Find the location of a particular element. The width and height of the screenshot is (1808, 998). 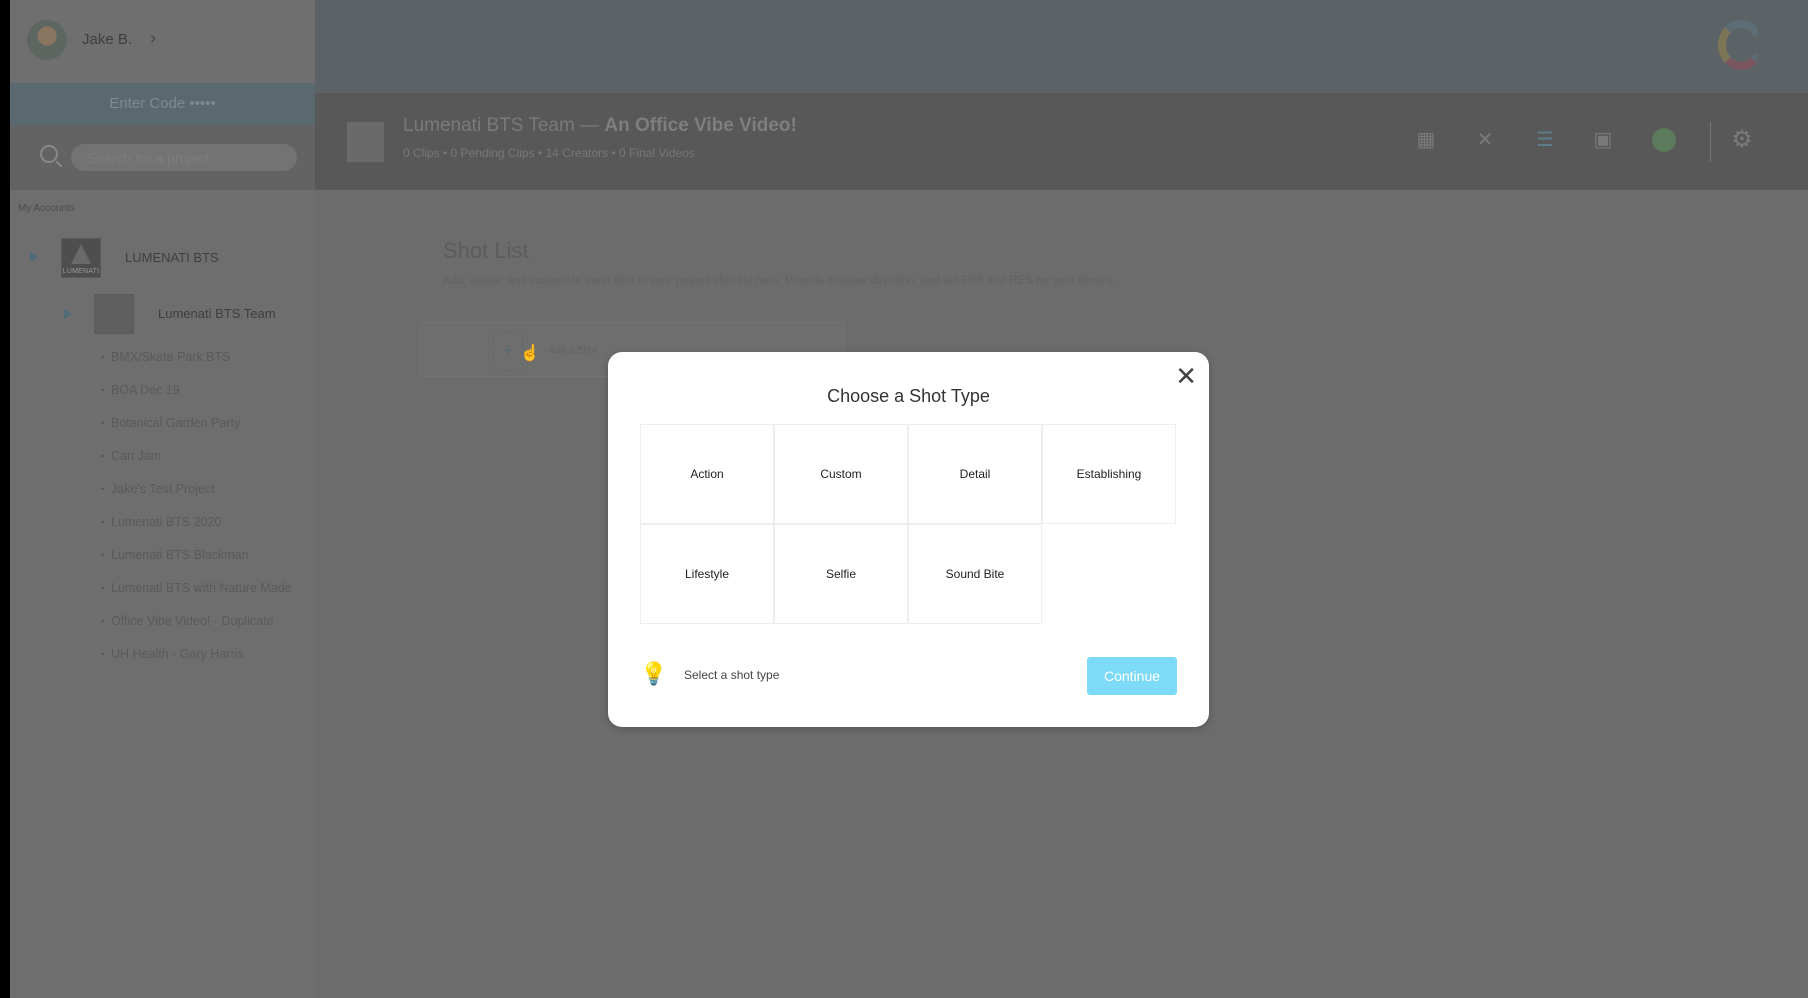

shot-type-custom: Custom is located at coordinates (841, 474).